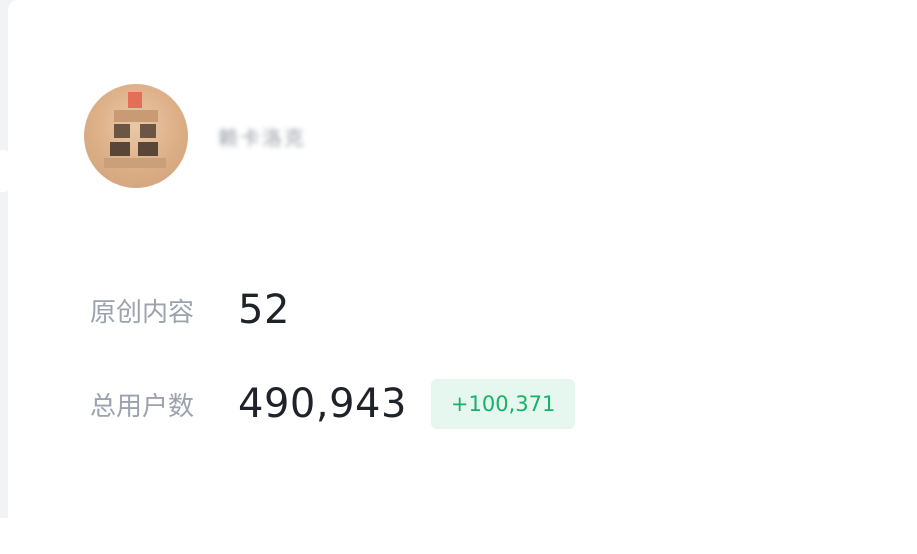 Image resolution: width=917 pixels, height=554 pixels. What do you see at coordinates (291, 136) in the screenshot?
I see `username: 赖卡洛克` at bounding box center [291, 136].